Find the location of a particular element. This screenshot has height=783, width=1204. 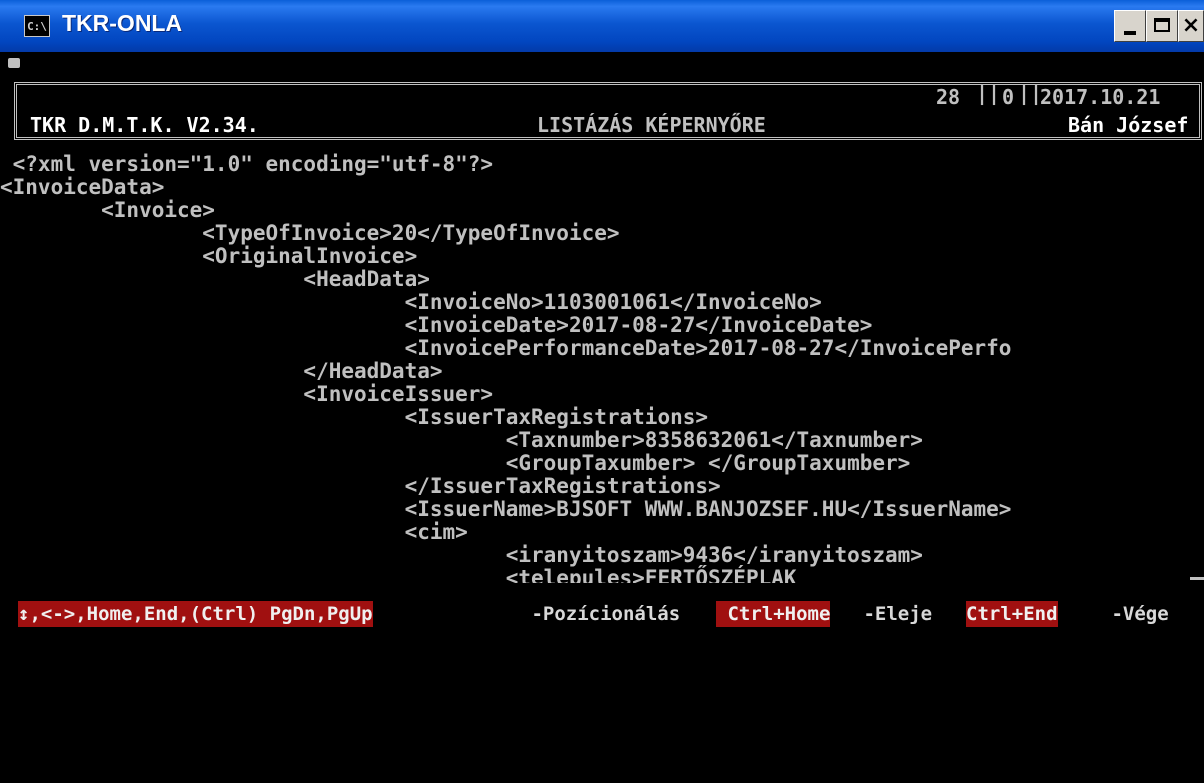

window-title: TKR-ONLA is located at coordinates (122, 23).